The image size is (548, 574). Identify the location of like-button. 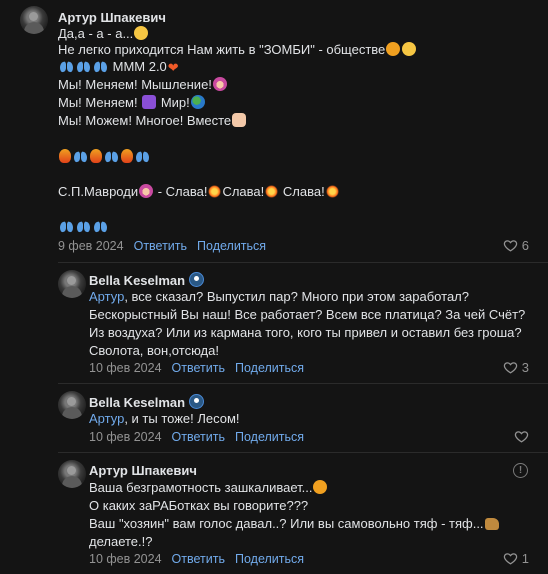
(521, 436).